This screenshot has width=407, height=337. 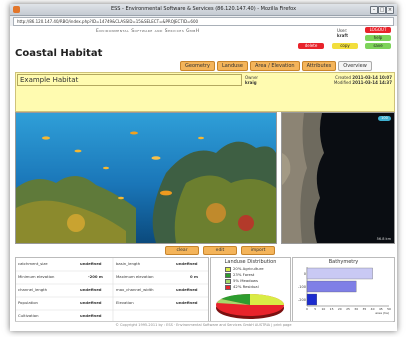 What do you see at coordinates (356, 309) in the screenshot?
I see `x-tick-label: 30` at bounding box center [356, 309].